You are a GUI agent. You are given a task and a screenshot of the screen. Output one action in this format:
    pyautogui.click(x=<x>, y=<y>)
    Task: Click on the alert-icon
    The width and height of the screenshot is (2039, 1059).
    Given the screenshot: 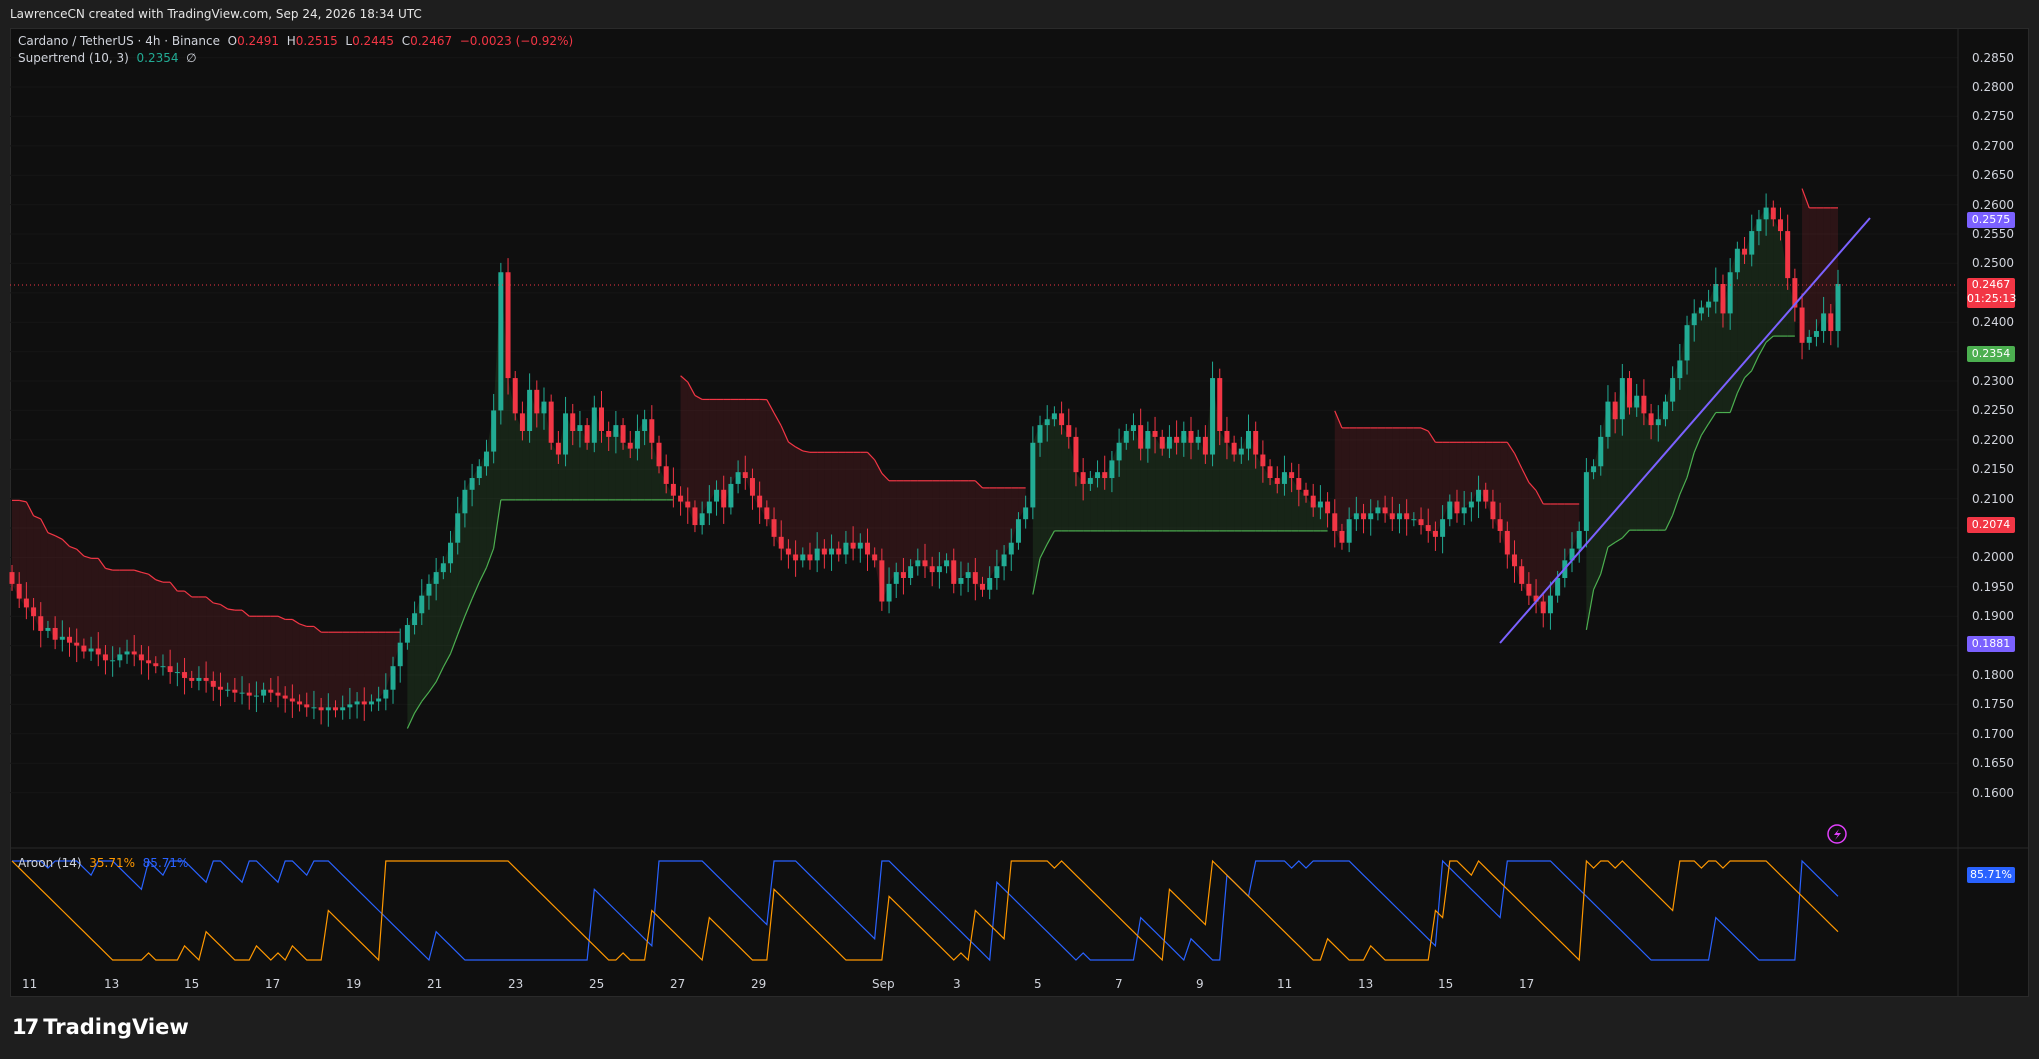 What is the action you would take?
    pyautogui.click(x=1837, y=834)
    